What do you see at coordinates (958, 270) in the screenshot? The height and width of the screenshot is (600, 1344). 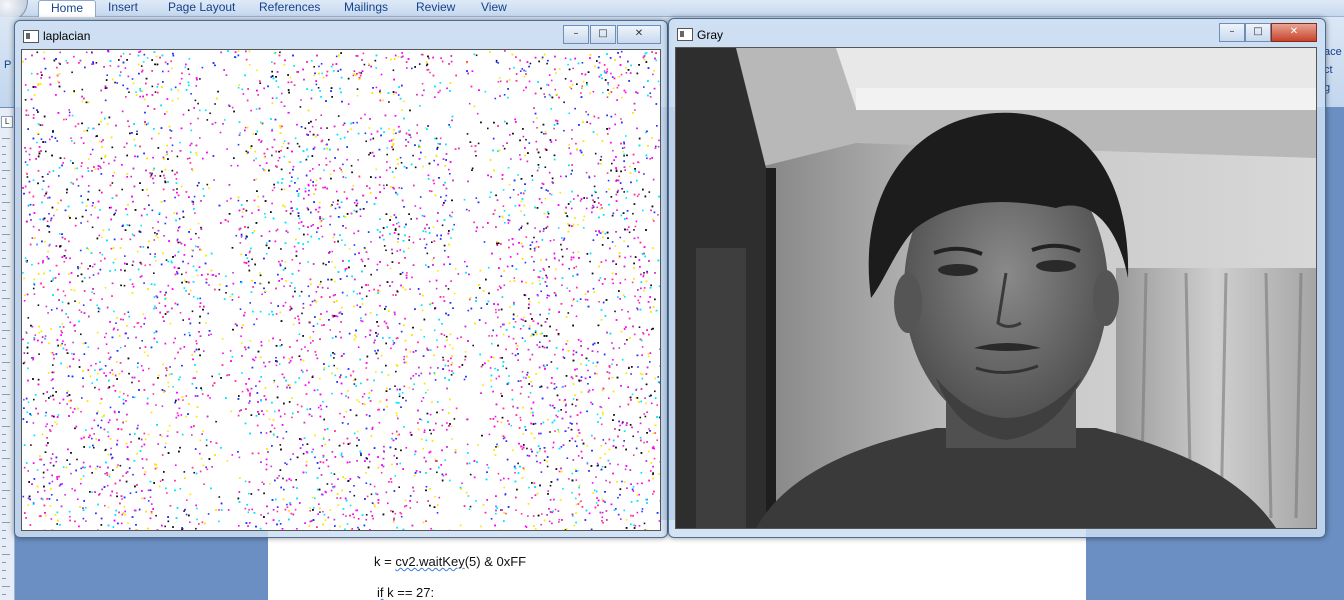 I see `left-eye` at bounding box center [958, 270].